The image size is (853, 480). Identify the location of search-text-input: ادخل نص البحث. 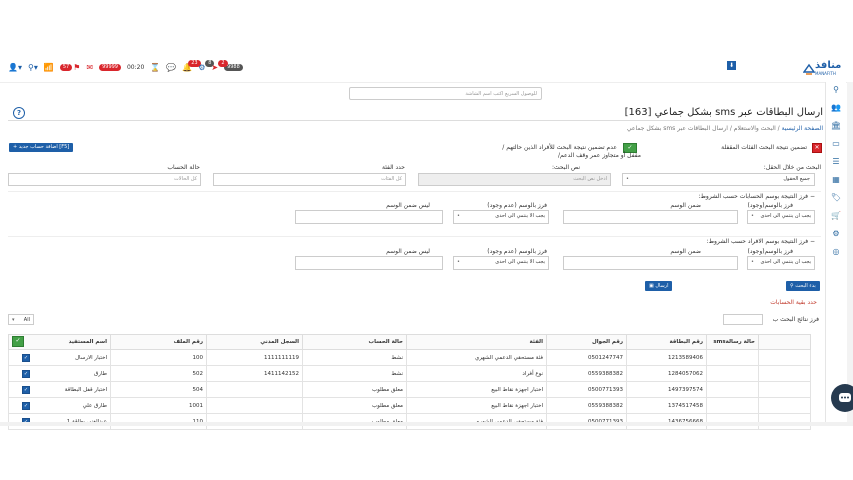
(514, 179).